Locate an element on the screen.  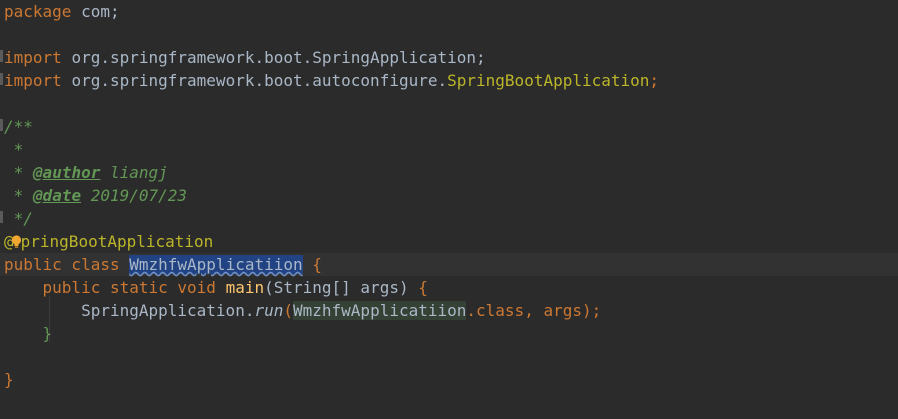
class-name-selected: WmzhfwApplicatiion is located at coordinates (216, 264).